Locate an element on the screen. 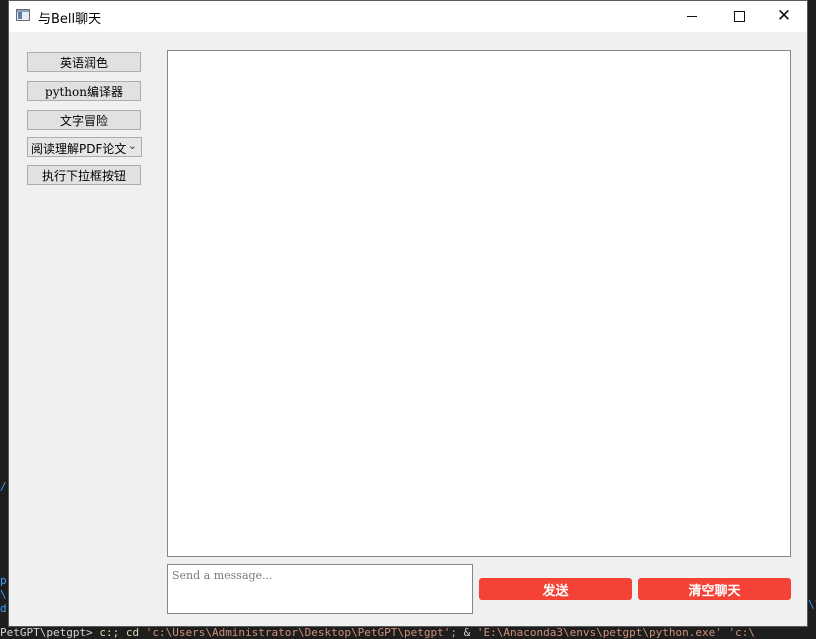 The image size is (816, 639). bg-fragment: \l is located at coordinates (812, 604).